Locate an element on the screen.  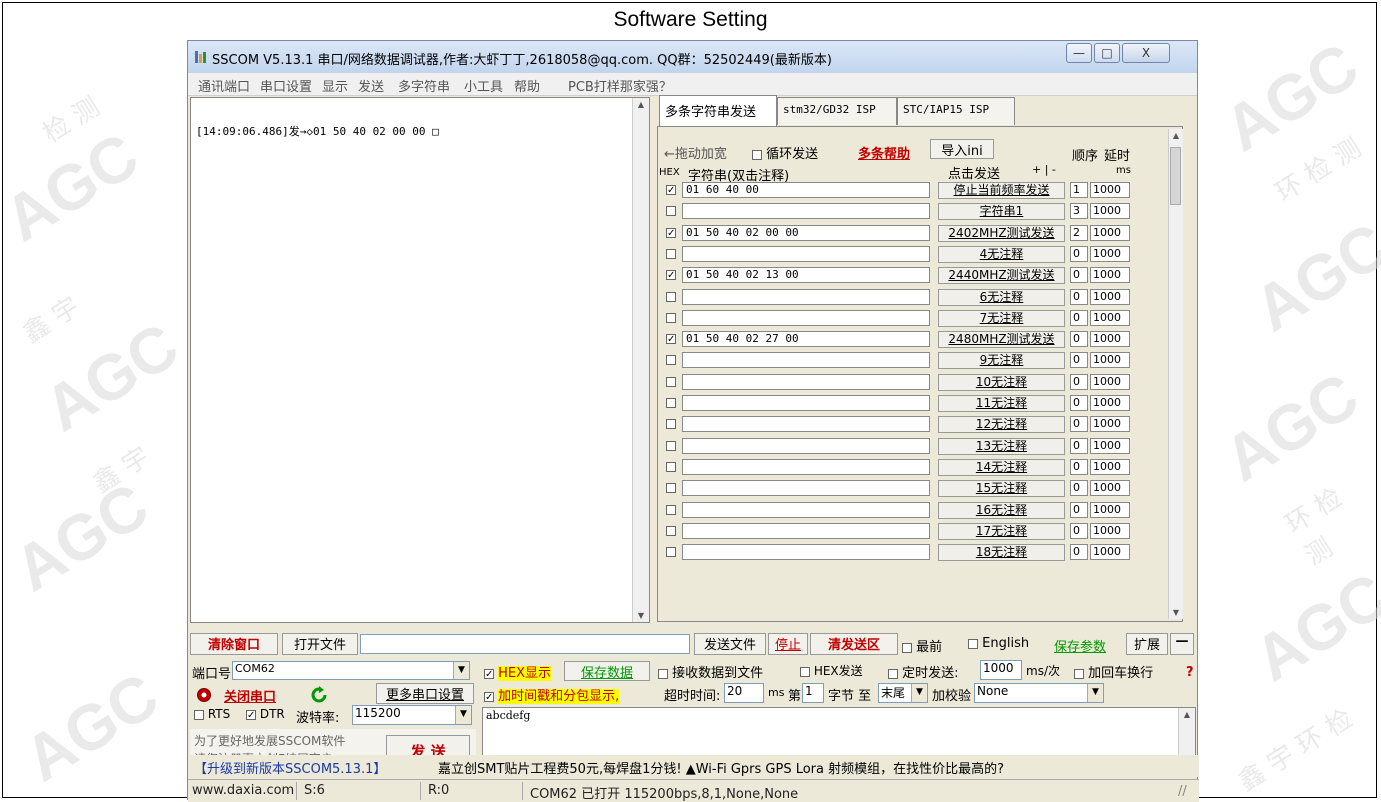
checksum-select: None ▼ is located at coordinates (1039, 693).